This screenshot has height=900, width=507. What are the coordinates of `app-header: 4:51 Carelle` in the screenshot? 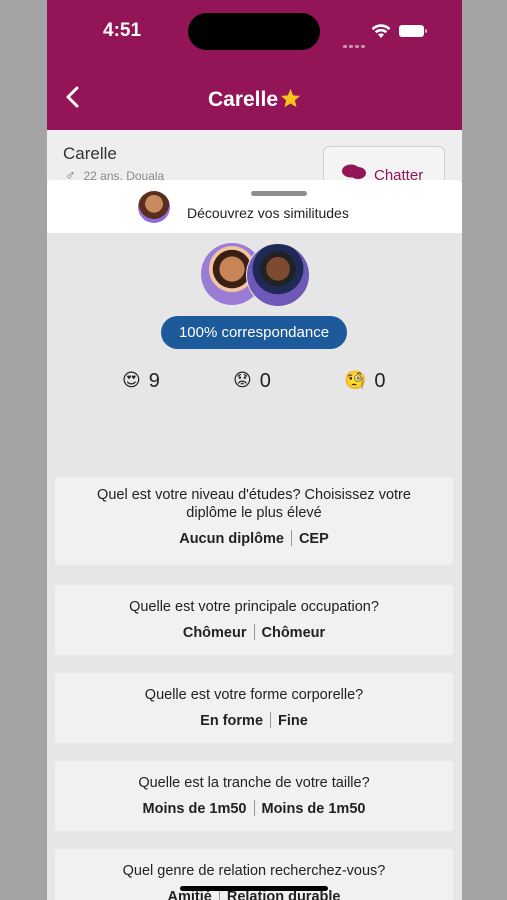 It's located at (254, 65).